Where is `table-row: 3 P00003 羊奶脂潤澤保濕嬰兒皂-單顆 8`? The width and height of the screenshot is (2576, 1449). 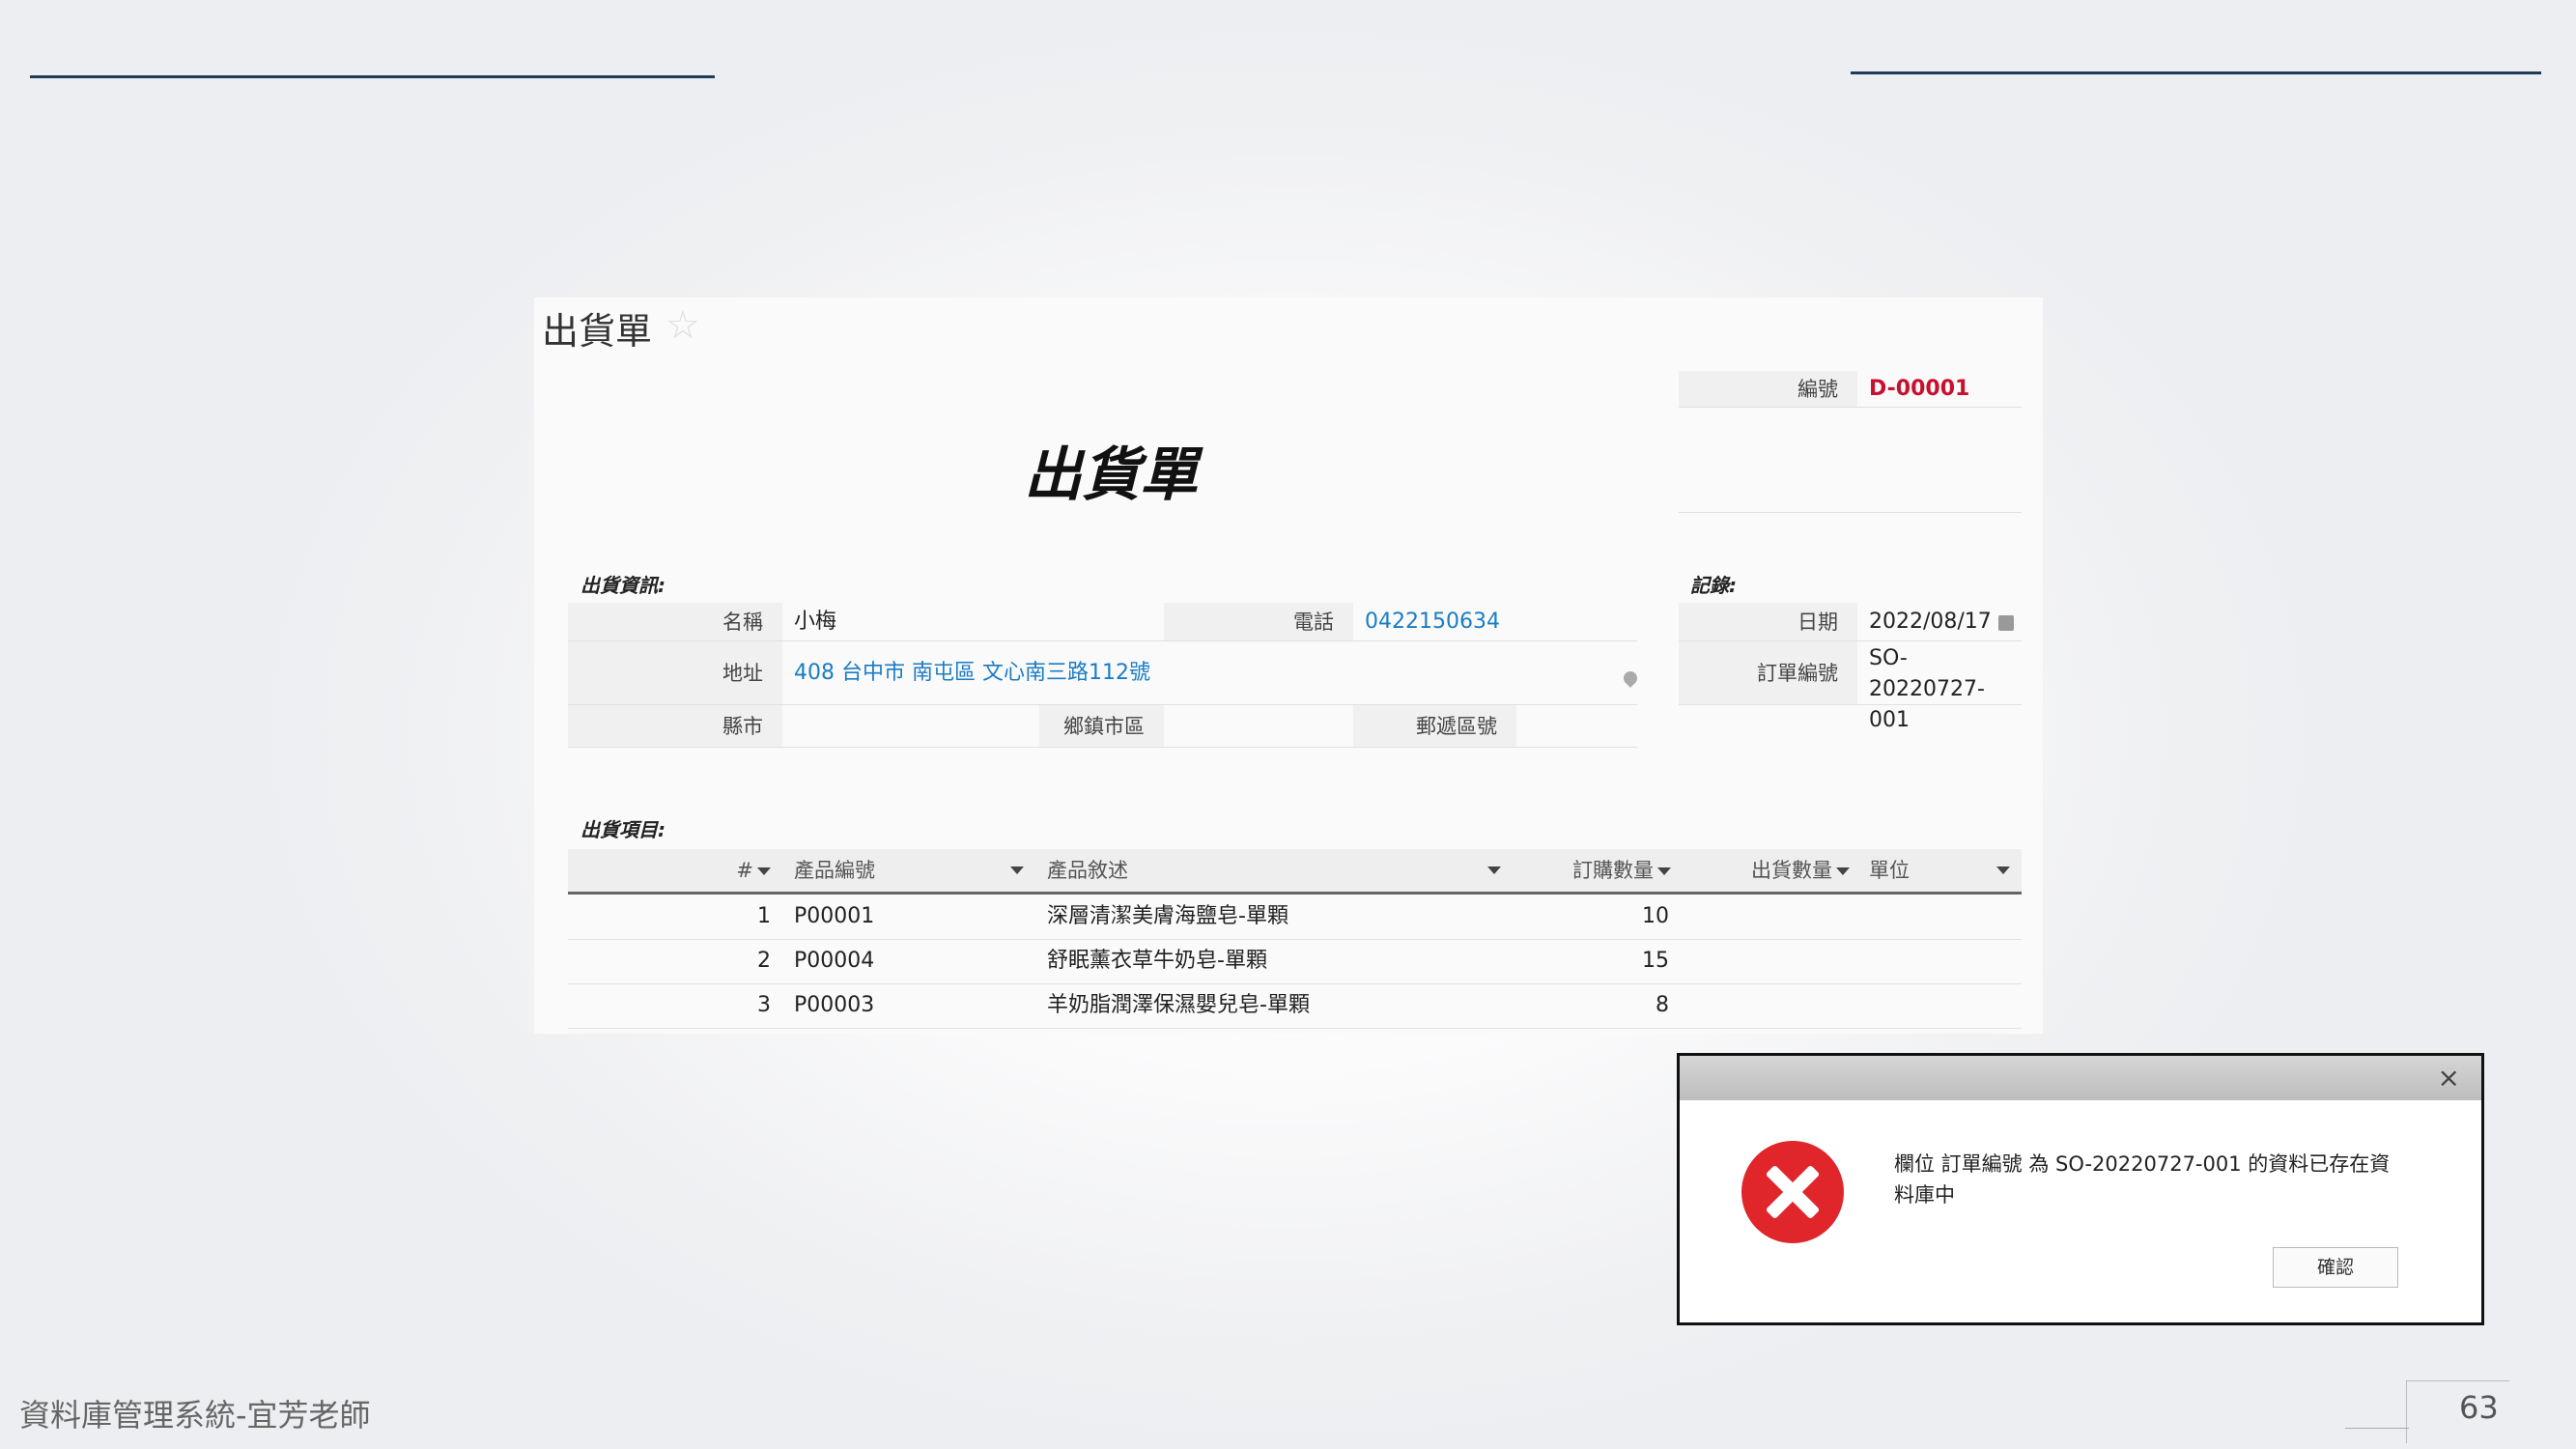
table-row: 3 P00003 羊奶脂潤澤保濕嬰兒皂-單顆 8 is located at coordinates (1295, 1006).